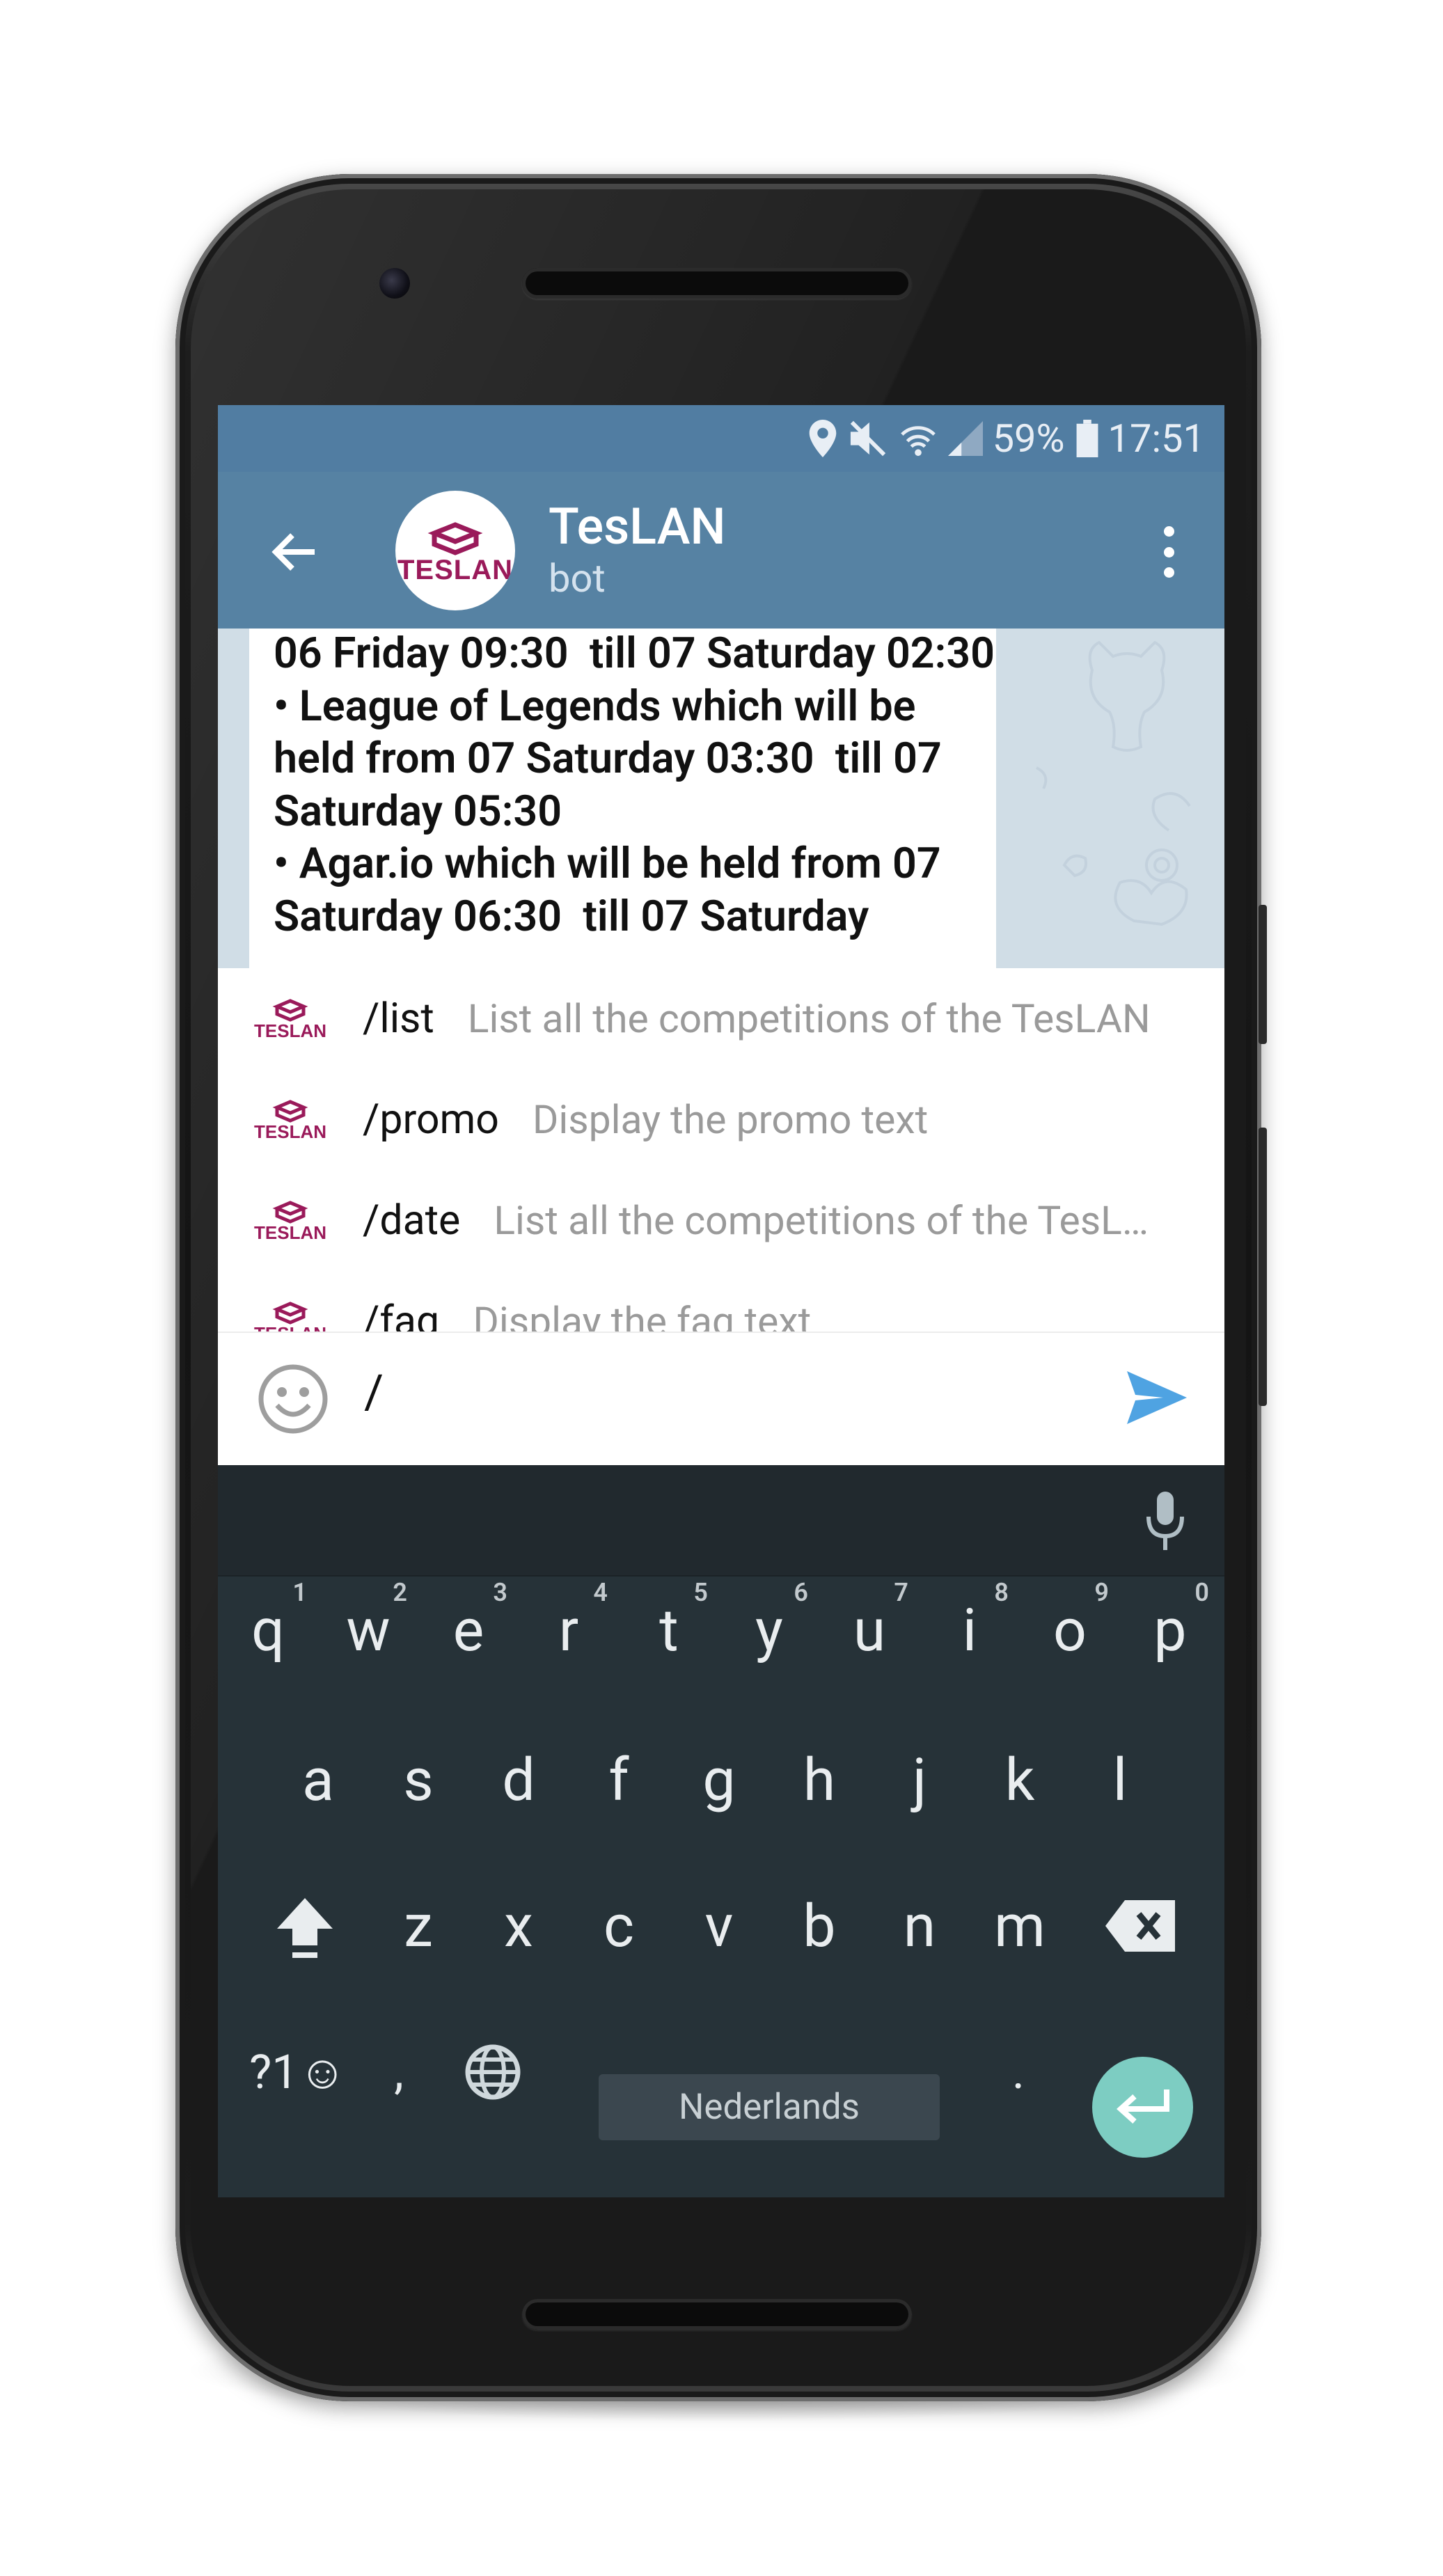 The width and height of the screenshot is (1443, 2576). What do you see at coordinates (412, 1220) in the screenshot?
I see `command-name: /date` at bounding box center [412, 1220].